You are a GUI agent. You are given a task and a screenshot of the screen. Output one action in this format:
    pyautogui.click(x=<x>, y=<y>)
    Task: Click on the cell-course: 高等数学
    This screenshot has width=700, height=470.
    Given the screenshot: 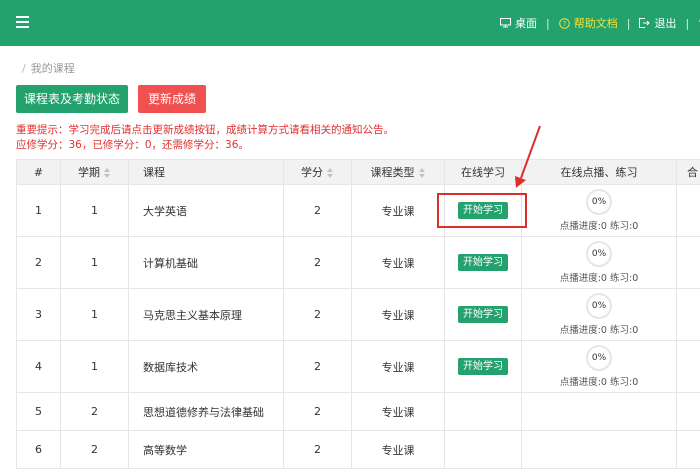 What is the action you would take?
    pyautogui.click(x=206, y=449)
    